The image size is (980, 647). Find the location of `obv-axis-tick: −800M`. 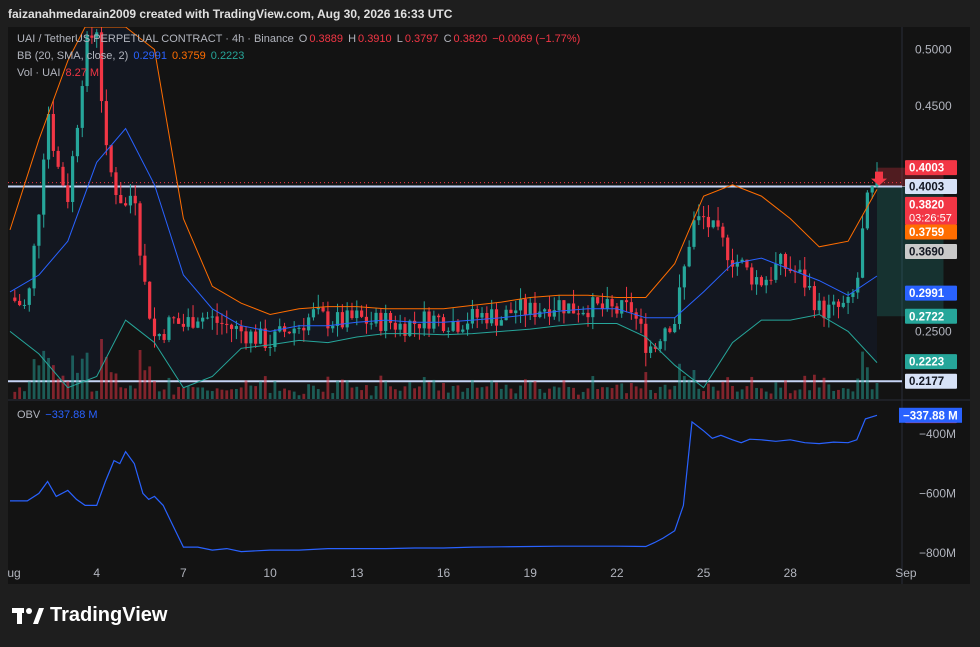

obv-axis-tick: −800M is located at coordinates (937, 553).